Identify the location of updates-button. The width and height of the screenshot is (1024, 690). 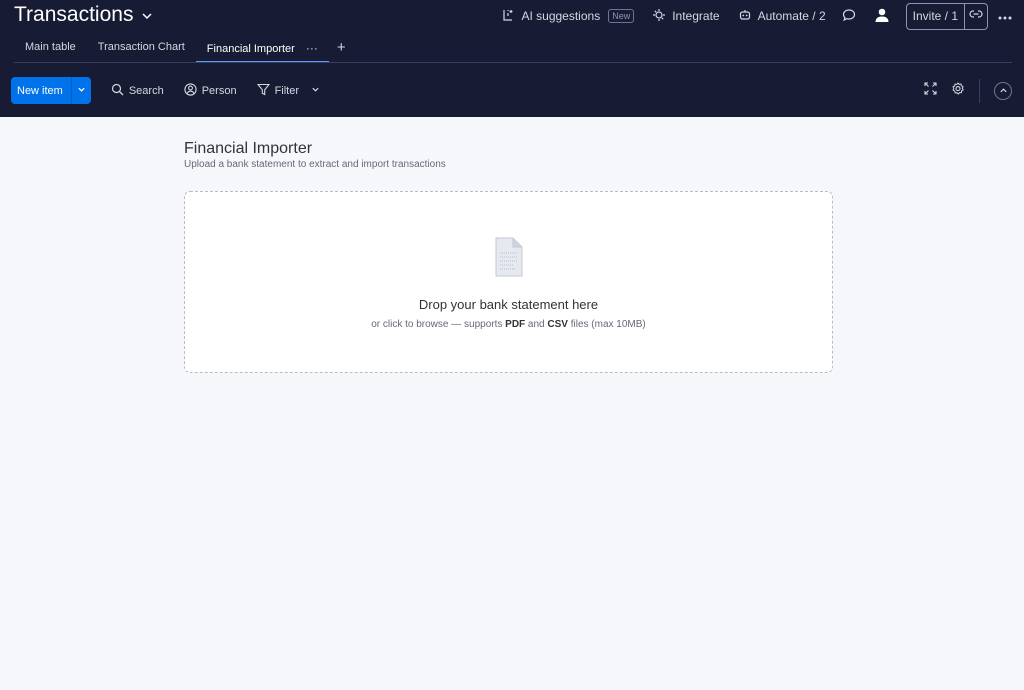
(849, 16).